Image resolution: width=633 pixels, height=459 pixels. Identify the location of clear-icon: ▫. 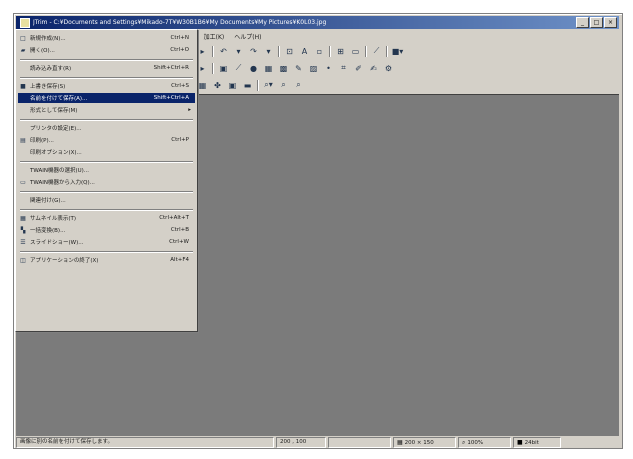
(319, 51).